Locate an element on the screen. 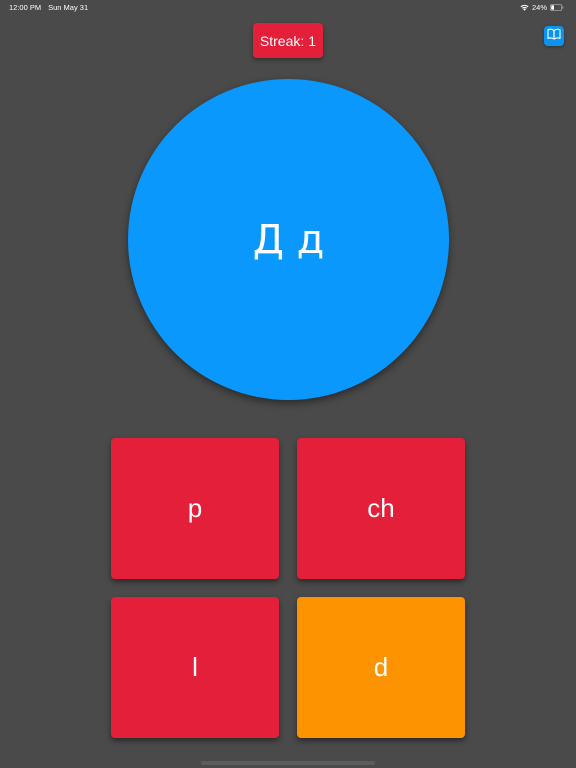  streak-badge: Streak: 1 is located at coordinates (288, 40).